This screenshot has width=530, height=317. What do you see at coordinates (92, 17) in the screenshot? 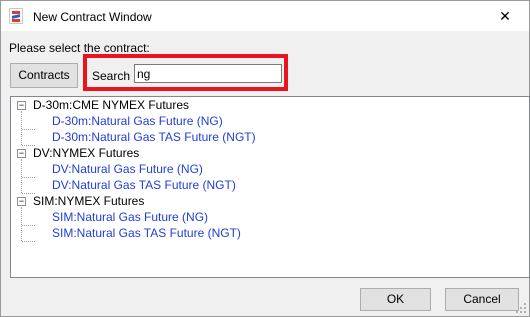
I see `window-title: New Contract Window` at bounding box center [92, 17].